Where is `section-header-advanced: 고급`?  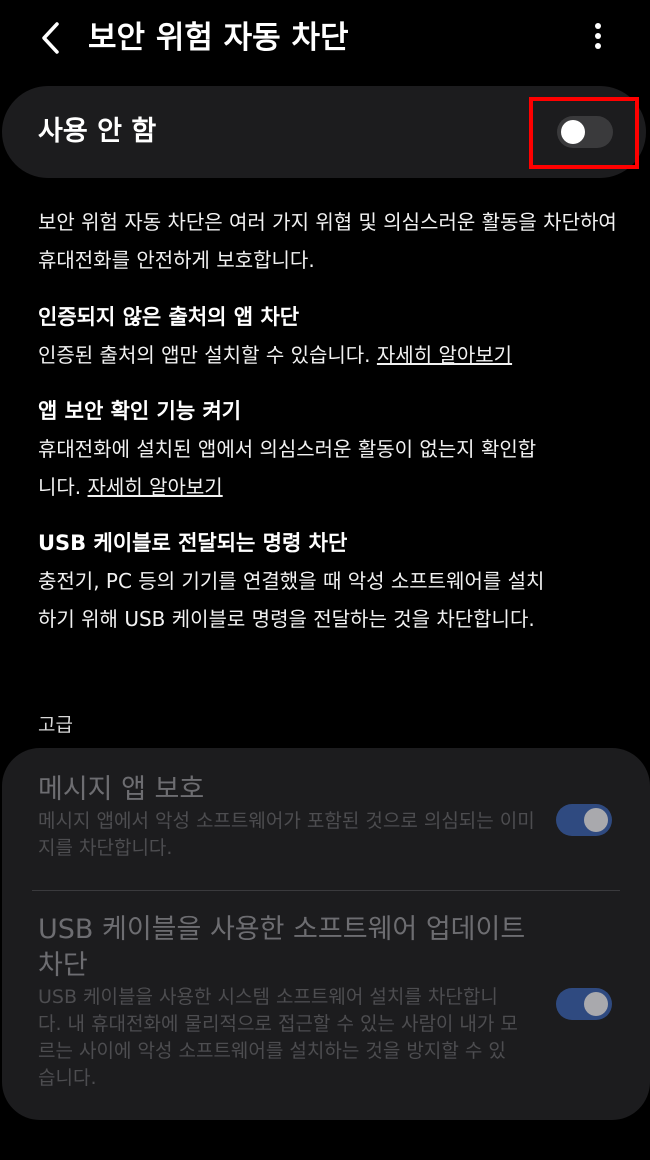 section-header-advanced: 고급 is located at coordinates (55, 725).